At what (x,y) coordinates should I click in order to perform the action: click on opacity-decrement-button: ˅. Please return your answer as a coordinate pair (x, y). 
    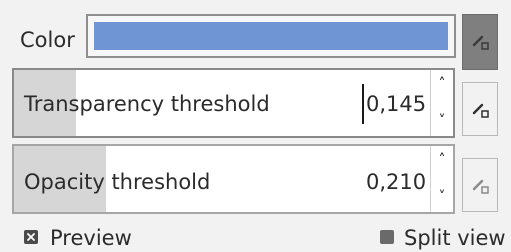
    Looking at the image, I should click on (442, 195).